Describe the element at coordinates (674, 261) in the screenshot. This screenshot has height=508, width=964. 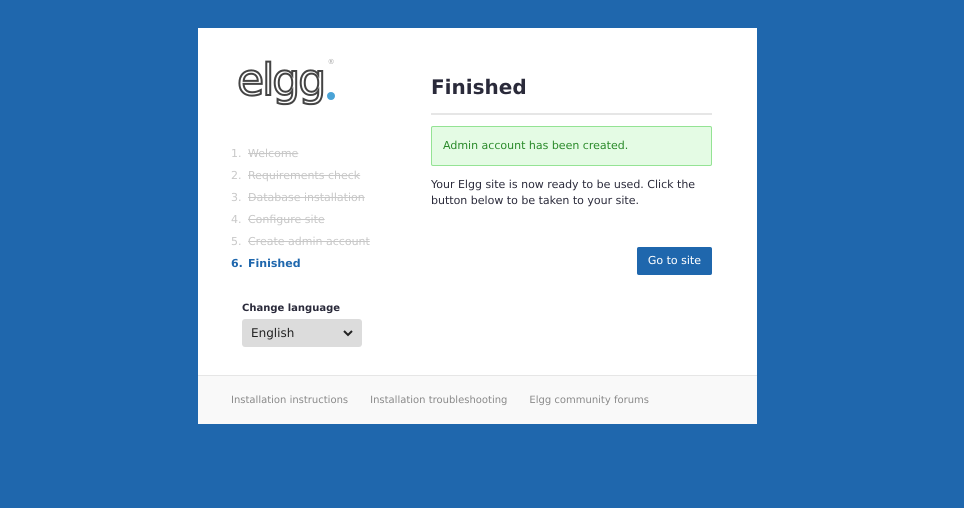
I see `go-to-site-button: Go to site` at that location.